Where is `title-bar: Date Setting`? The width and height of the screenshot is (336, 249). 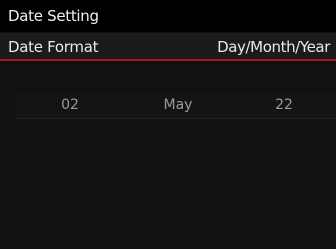 title-bar: Date Setting is located at coordinates (168, 16).